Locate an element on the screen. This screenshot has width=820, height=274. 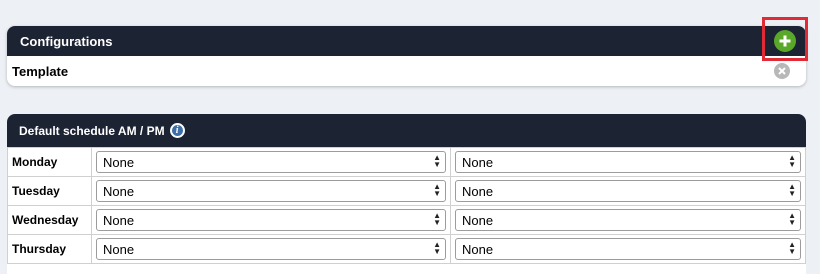
schedule-row: Monday None ▲ ▼ None ▲ ▼ is located at coordinates (406, 162).